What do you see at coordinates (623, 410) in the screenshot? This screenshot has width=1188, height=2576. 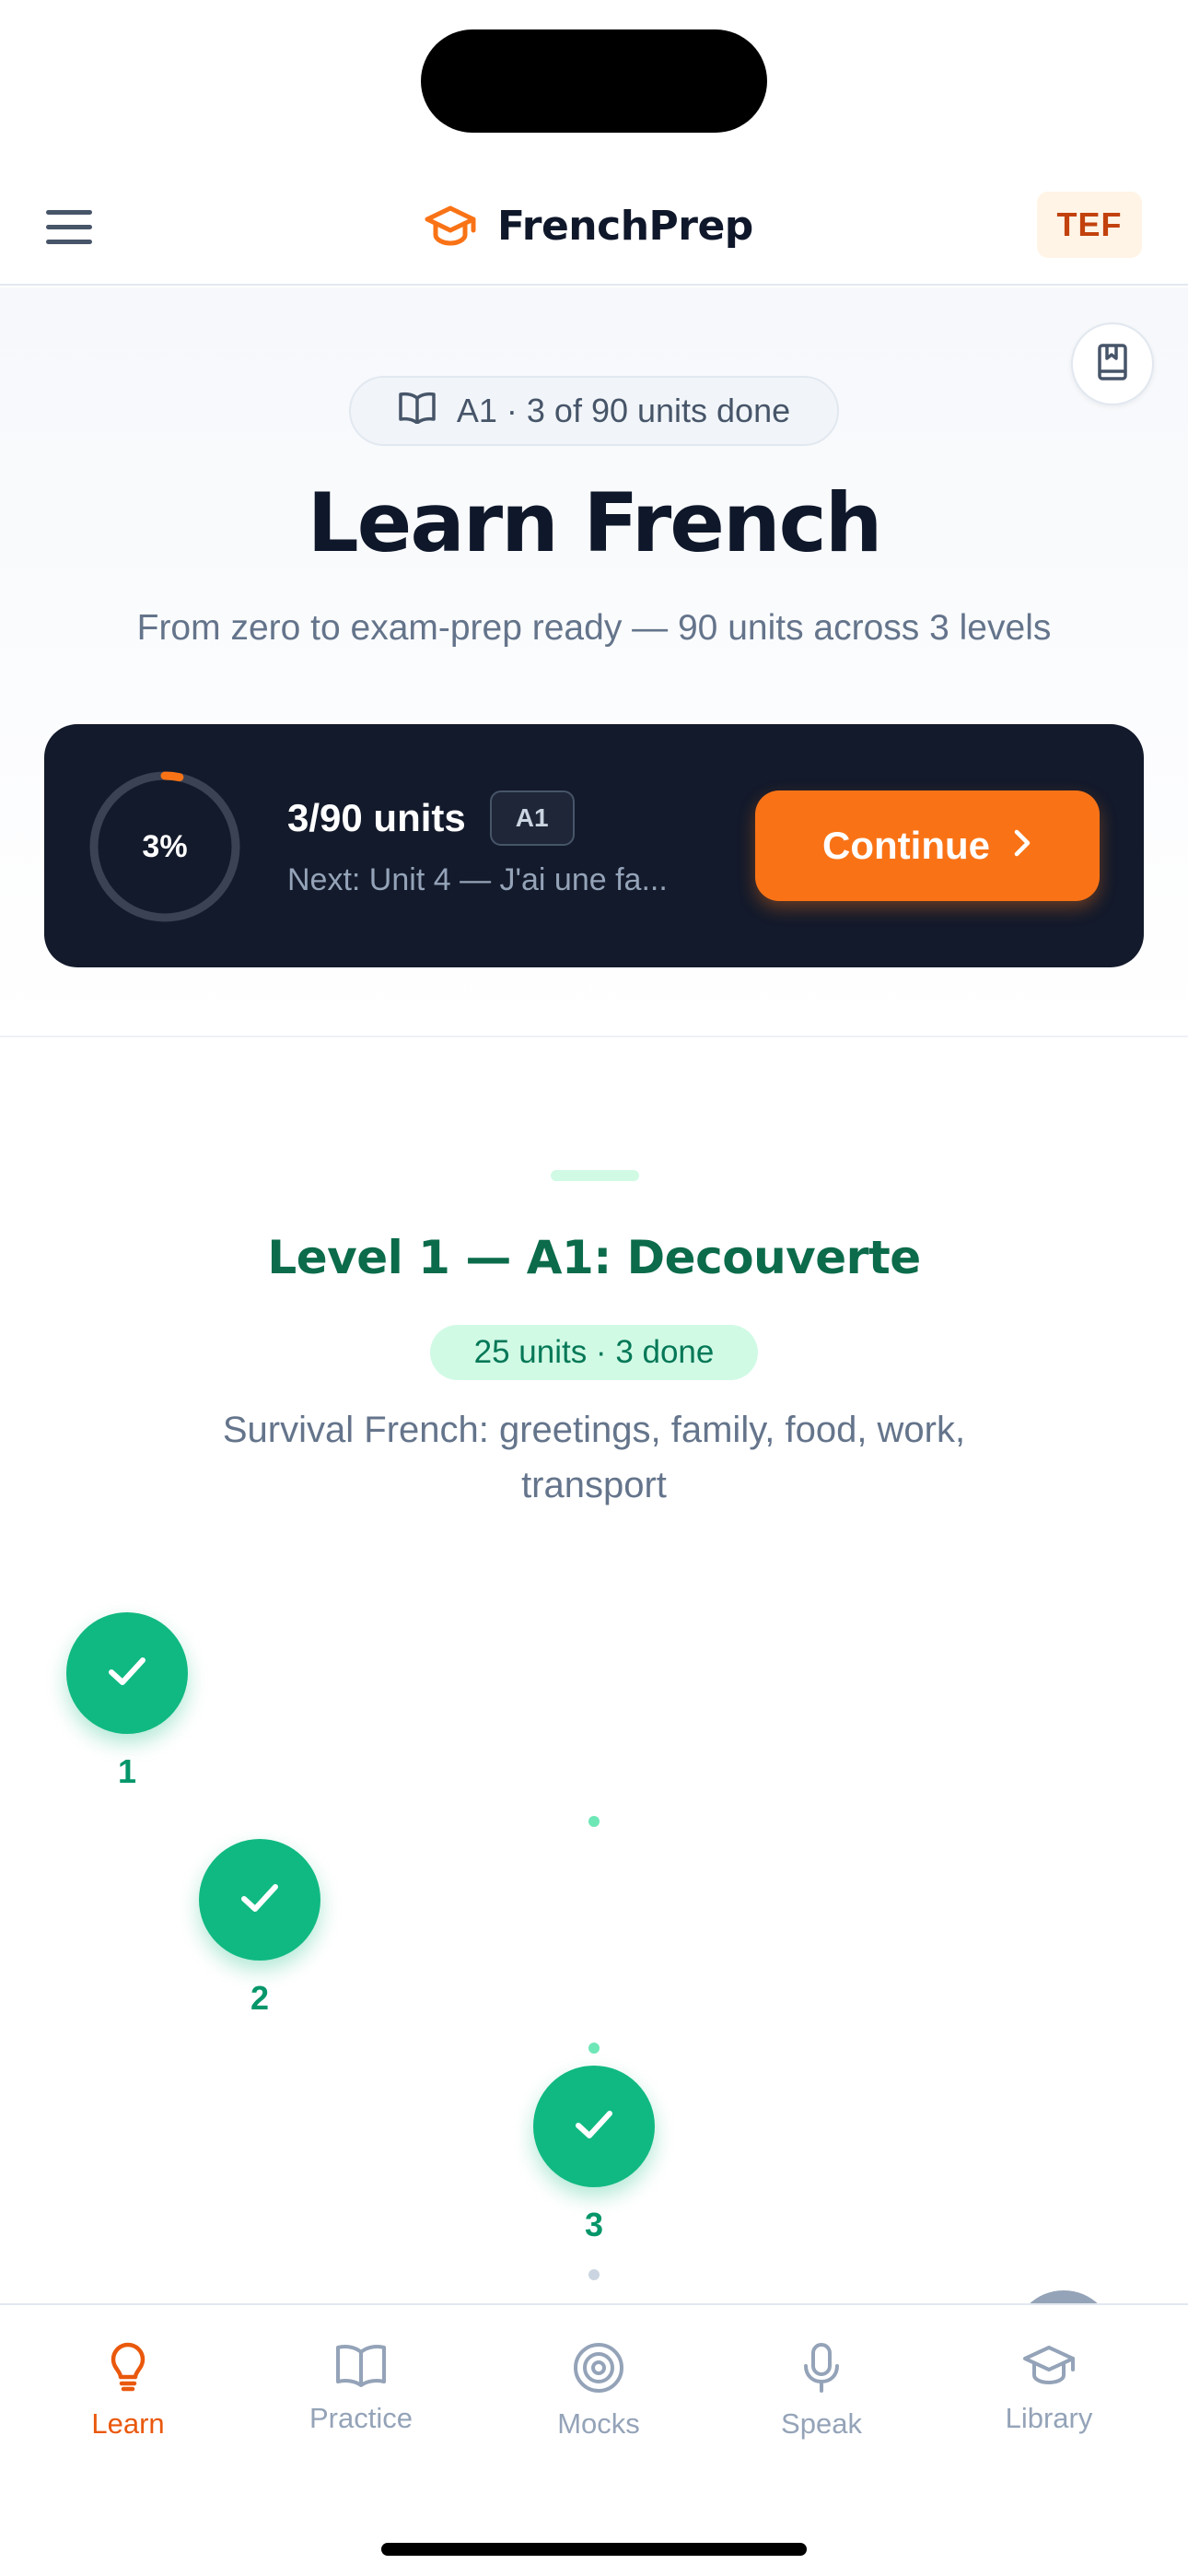 I see `progress-pill-text: A1 · 3 of 90 units done` at bounding box center [623, 410].